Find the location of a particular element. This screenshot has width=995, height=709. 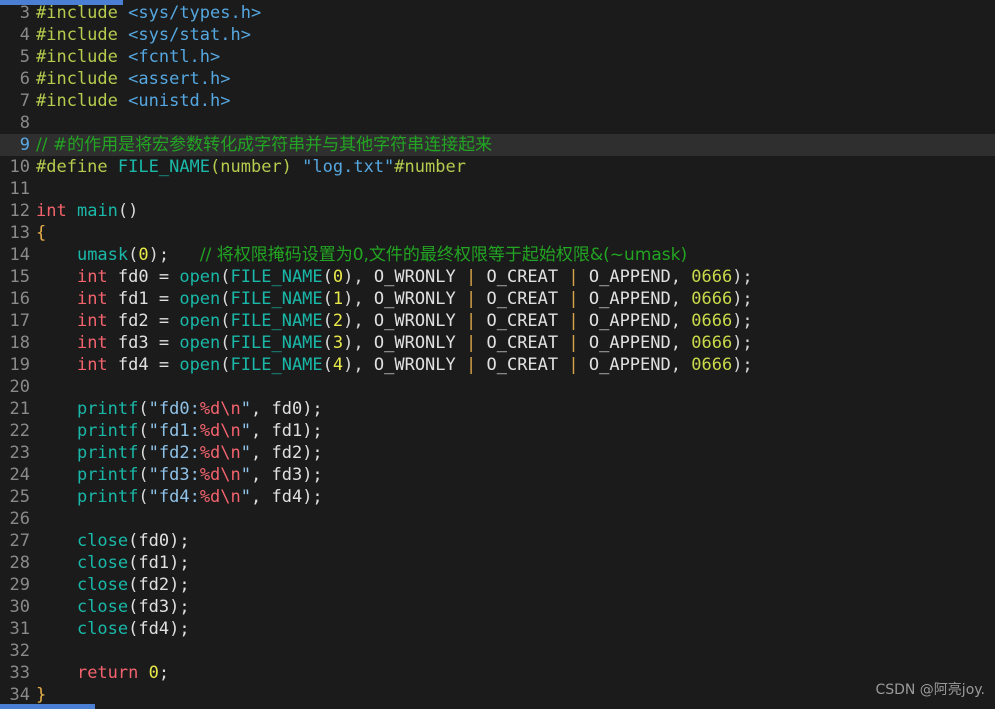

code-line: 33 return 0; is located at coordinates (497, 673).